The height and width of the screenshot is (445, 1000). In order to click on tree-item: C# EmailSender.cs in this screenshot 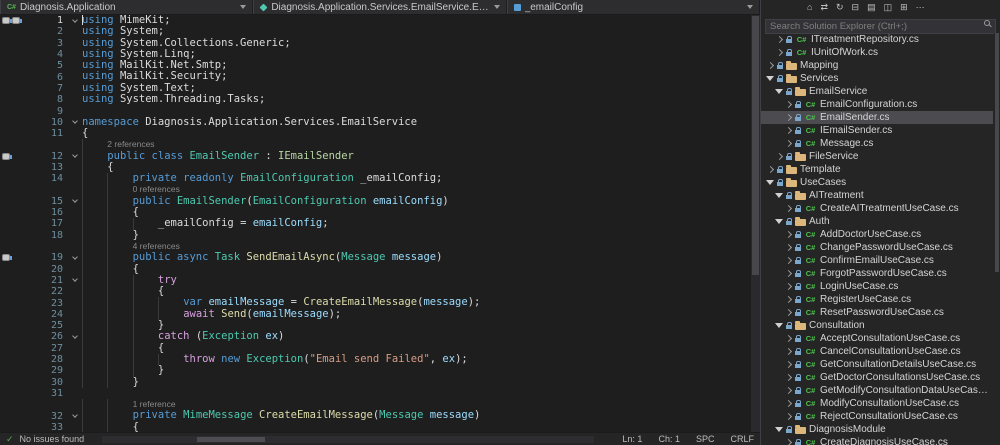, I will do `click(877, 117)`.